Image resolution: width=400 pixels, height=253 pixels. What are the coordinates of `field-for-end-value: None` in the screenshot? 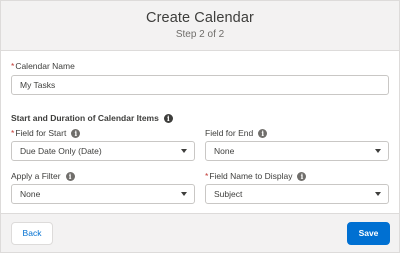 It's located at (224, 151).